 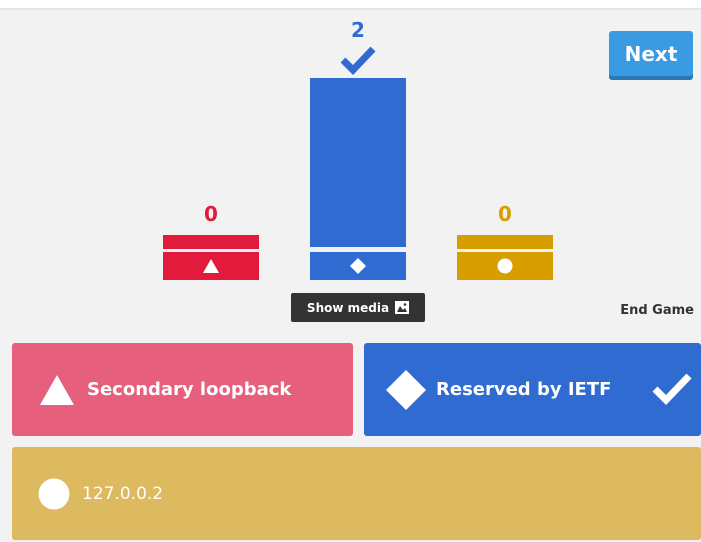 I want to click on answer-diamond: Reserved by IETF, so click(x=532, y=389).